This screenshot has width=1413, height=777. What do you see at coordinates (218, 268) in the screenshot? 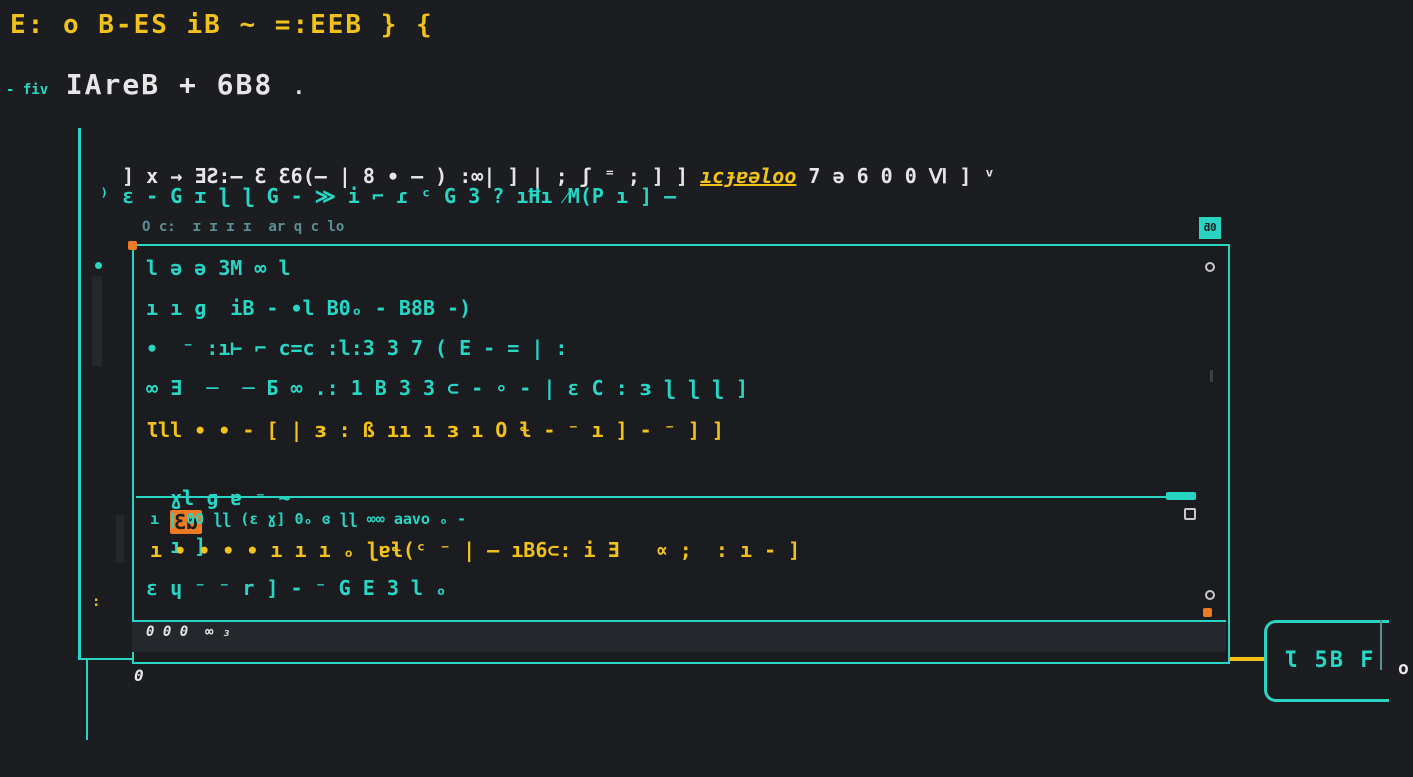
I see `code-line-1: l ə ə 3M ∞ l` at bounding box center [218, 268].